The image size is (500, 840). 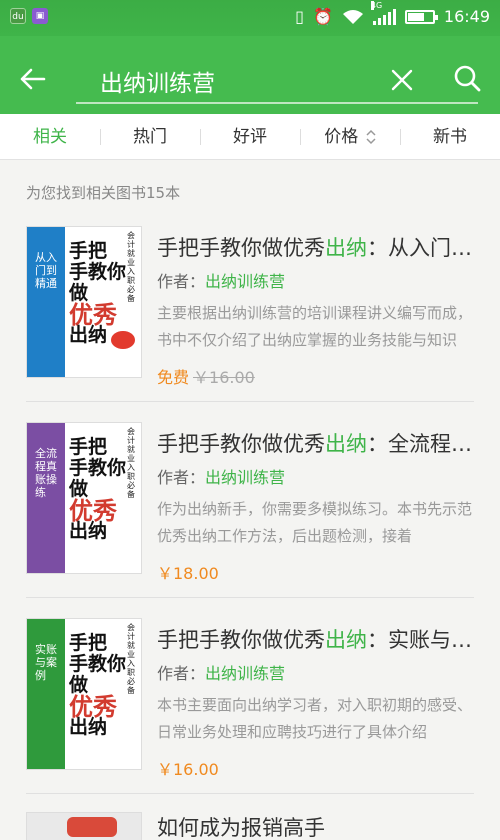 I want to click on tab-relevance: 相关, so click(x=50, y=136).